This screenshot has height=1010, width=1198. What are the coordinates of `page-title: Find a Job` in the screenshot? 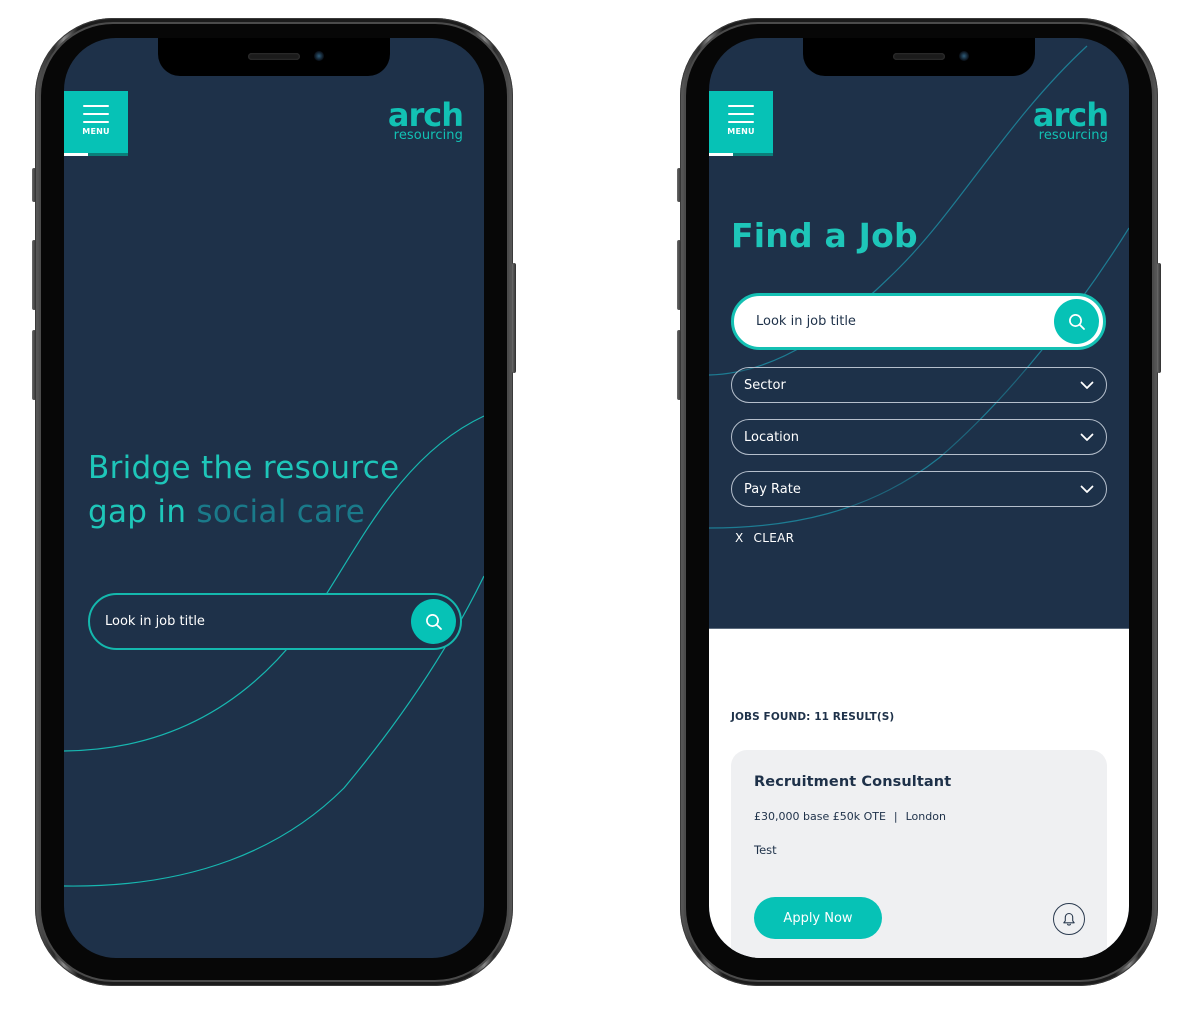 It's located at (824, 235).